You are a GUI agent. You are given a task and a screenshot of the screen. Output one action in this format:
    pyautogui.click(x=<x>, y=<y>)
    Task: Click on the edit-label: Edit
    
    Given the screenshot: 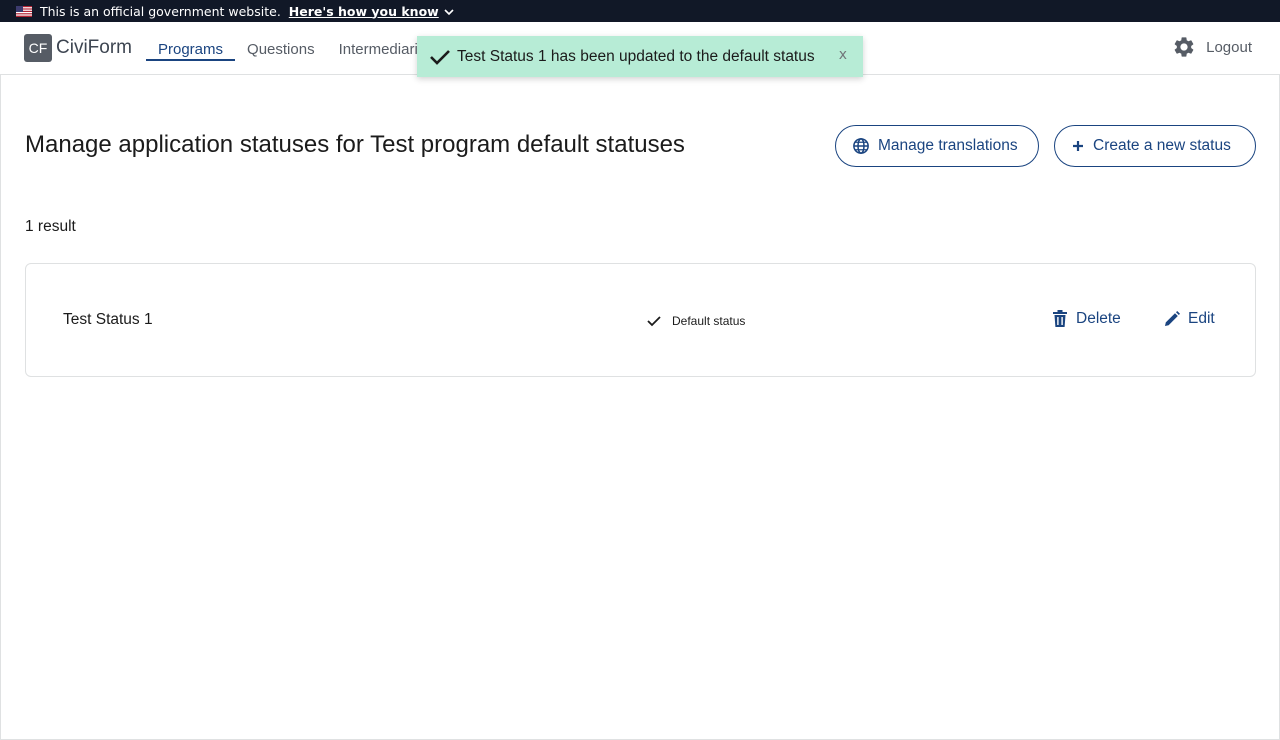 What is the action you would take?
    pyautogui.click(x=1201, y=318)
    